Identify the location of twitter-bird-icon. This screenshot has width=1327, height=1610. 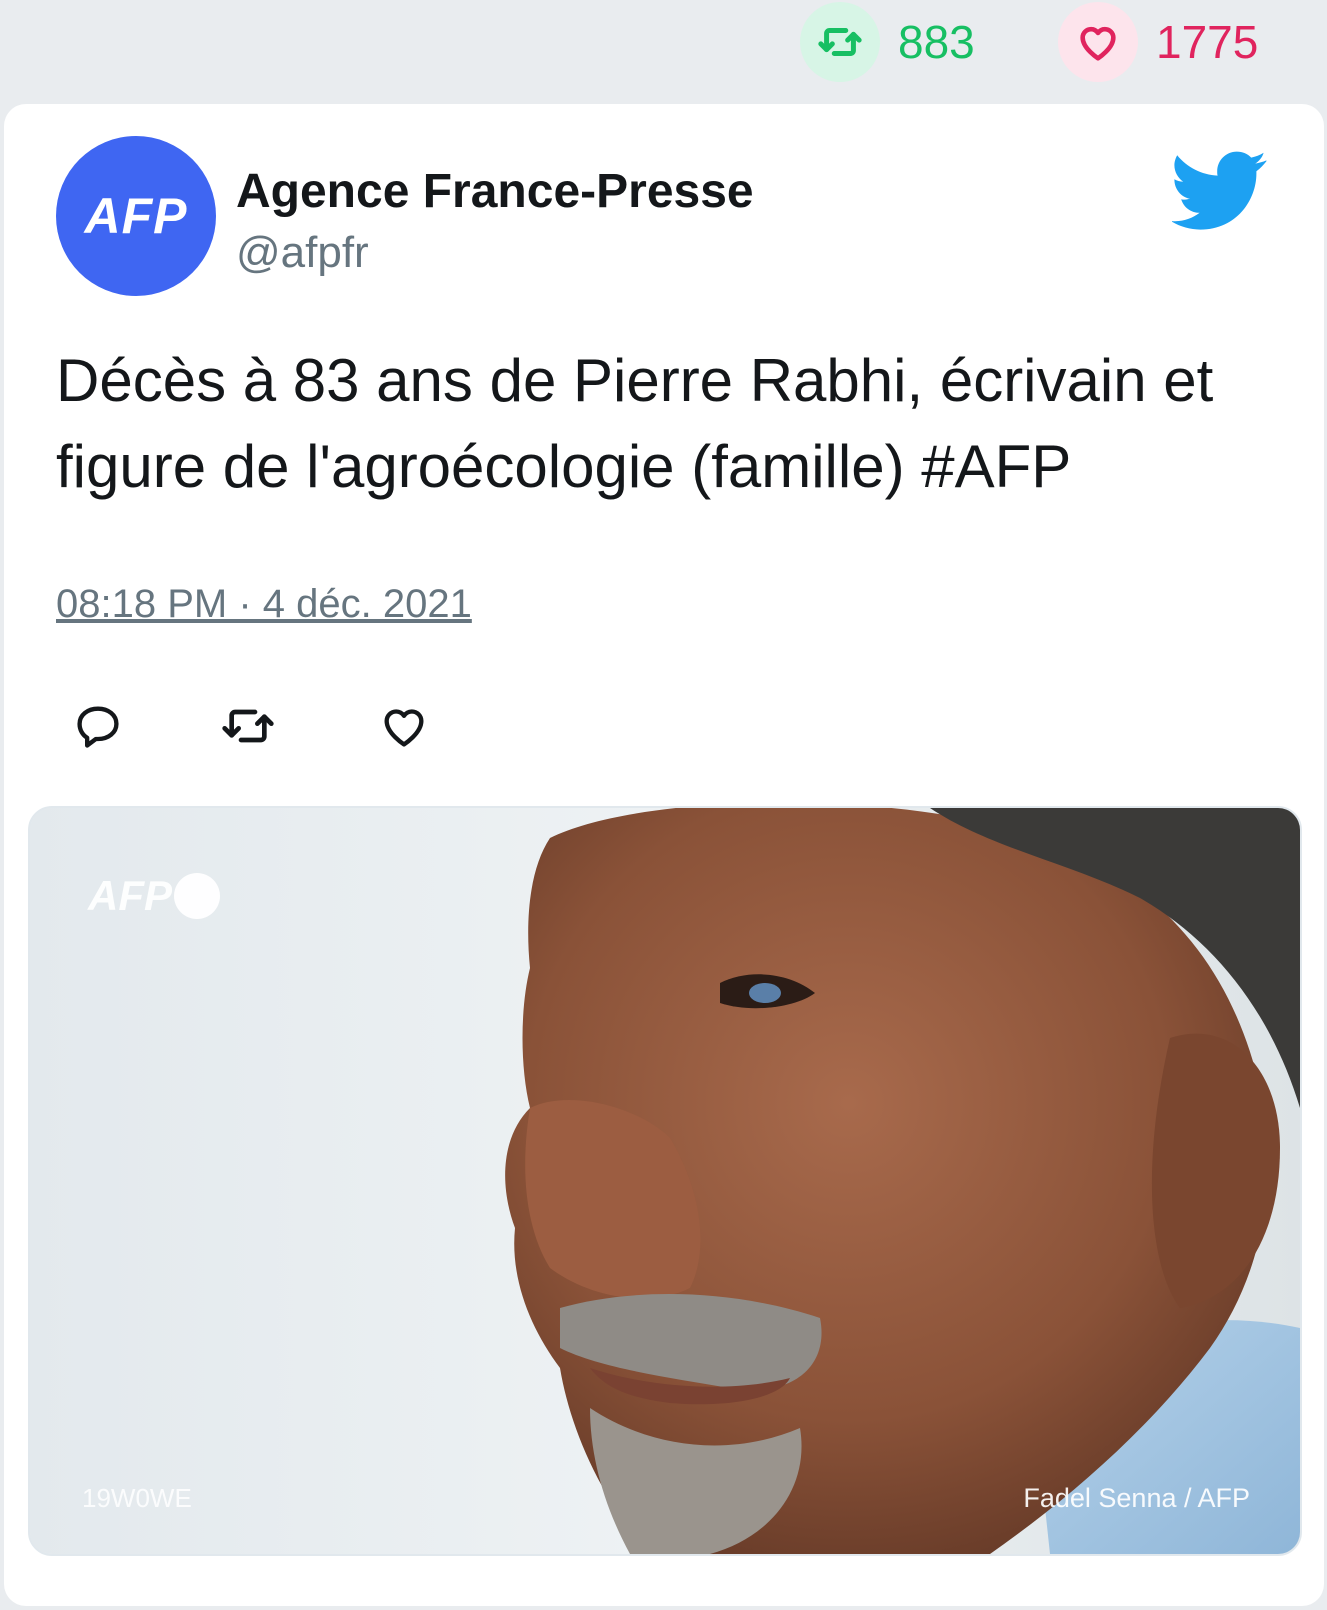
(1219, 190).